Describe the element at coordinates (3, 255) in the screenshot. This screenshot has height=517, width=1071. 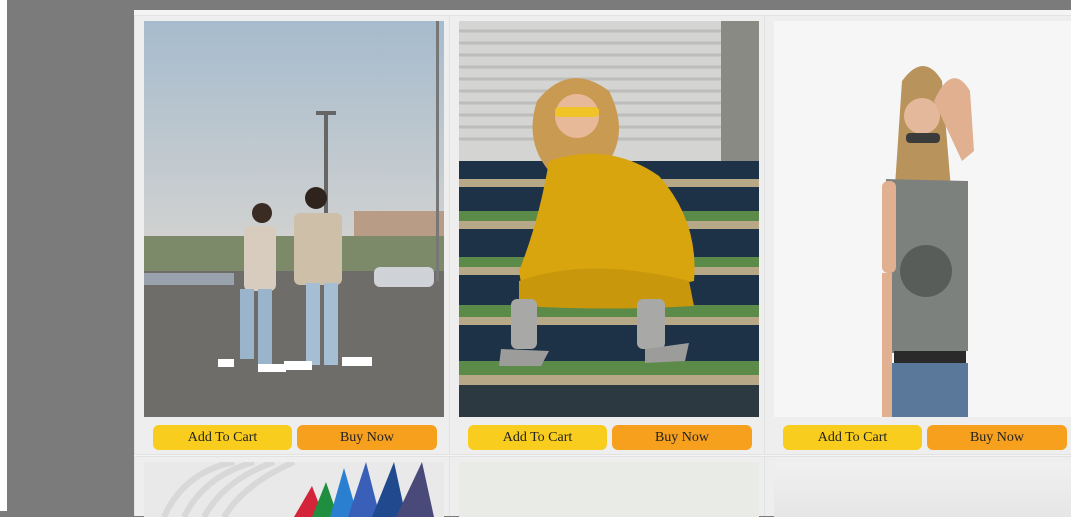
I see `left-edge` at that location.